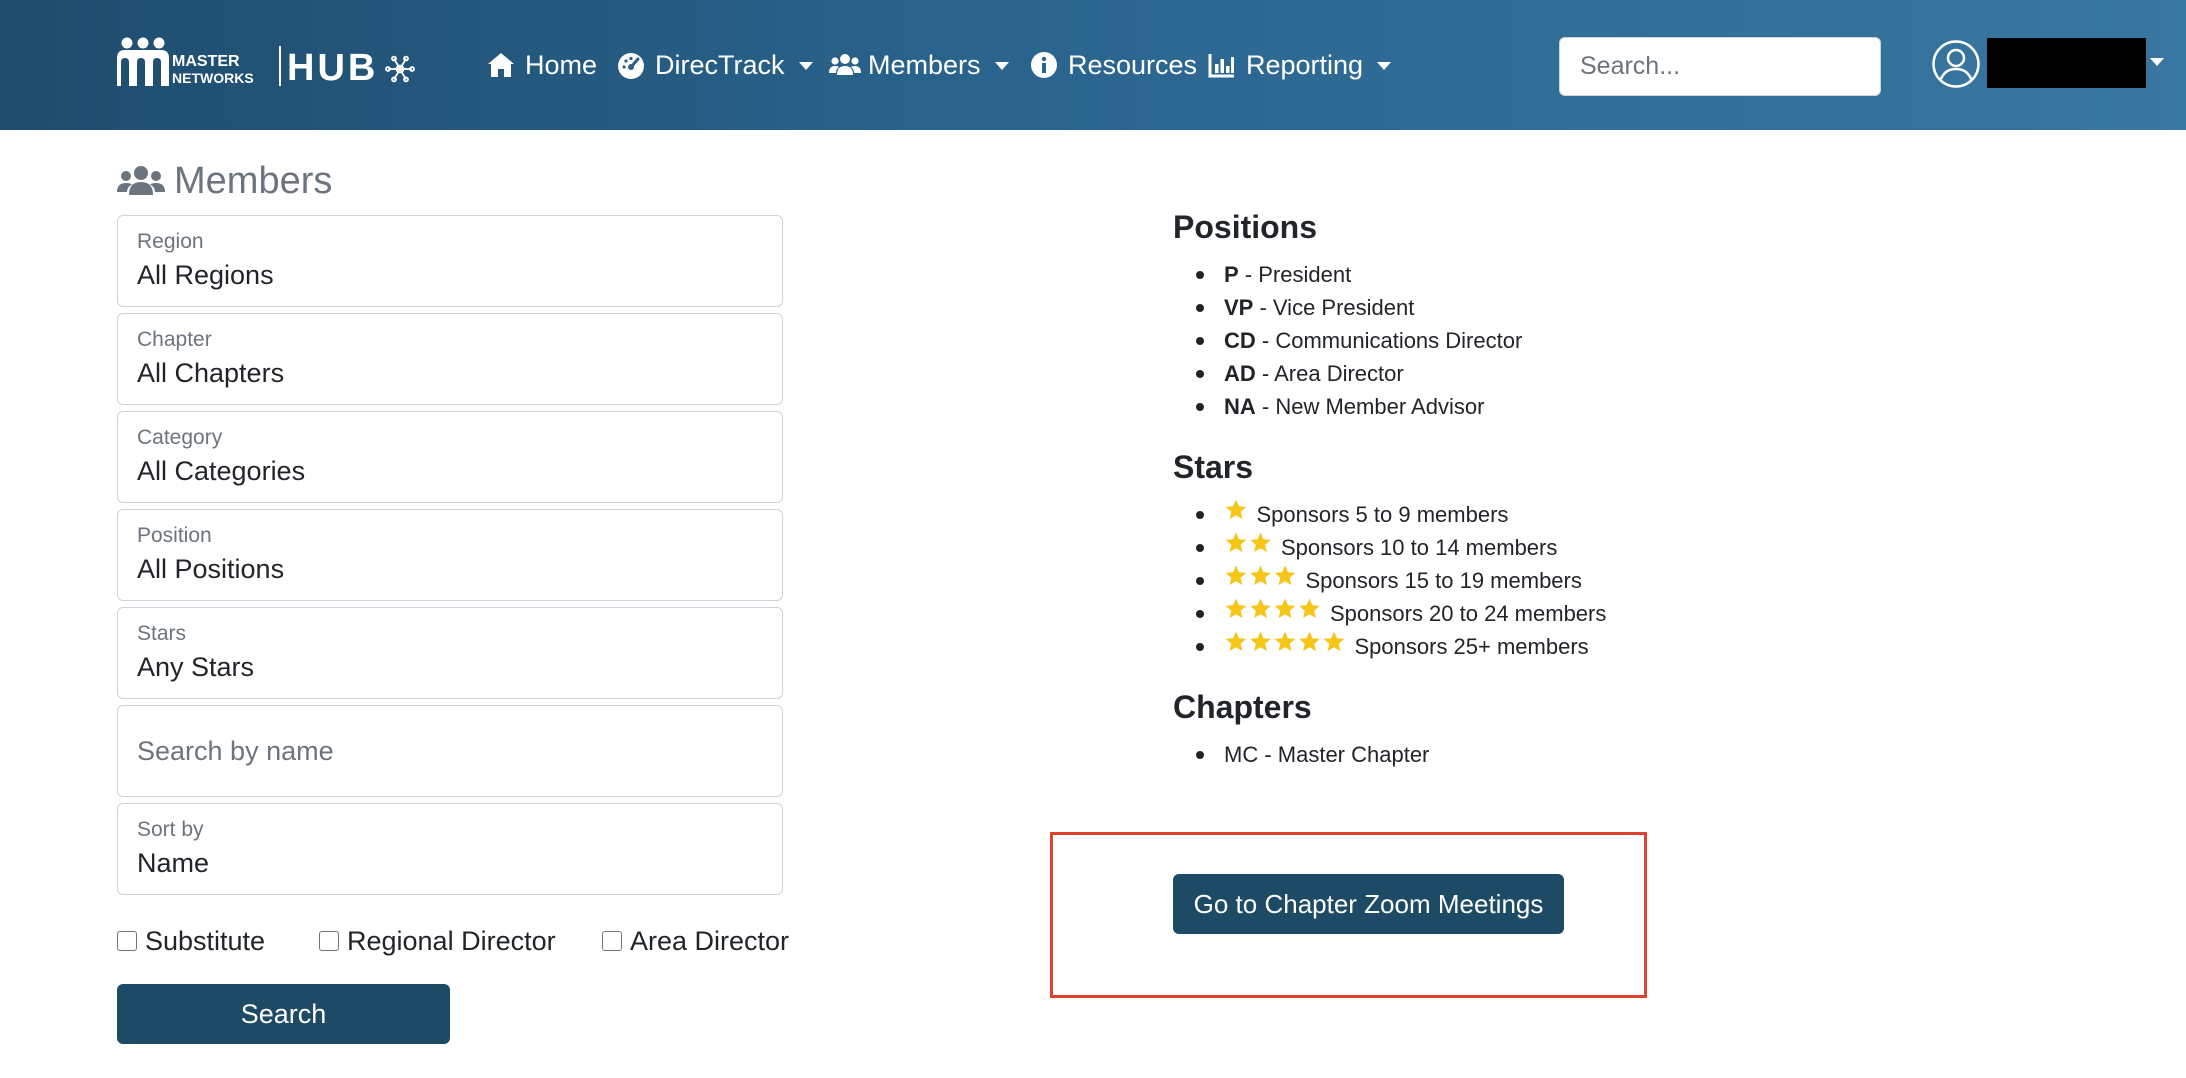 Image resolution: width=2186 pixels, height=1078 pixels. Describe the element at coordinates (1231, 274) in the screenshot. I see `position-abbr: P` at that location.